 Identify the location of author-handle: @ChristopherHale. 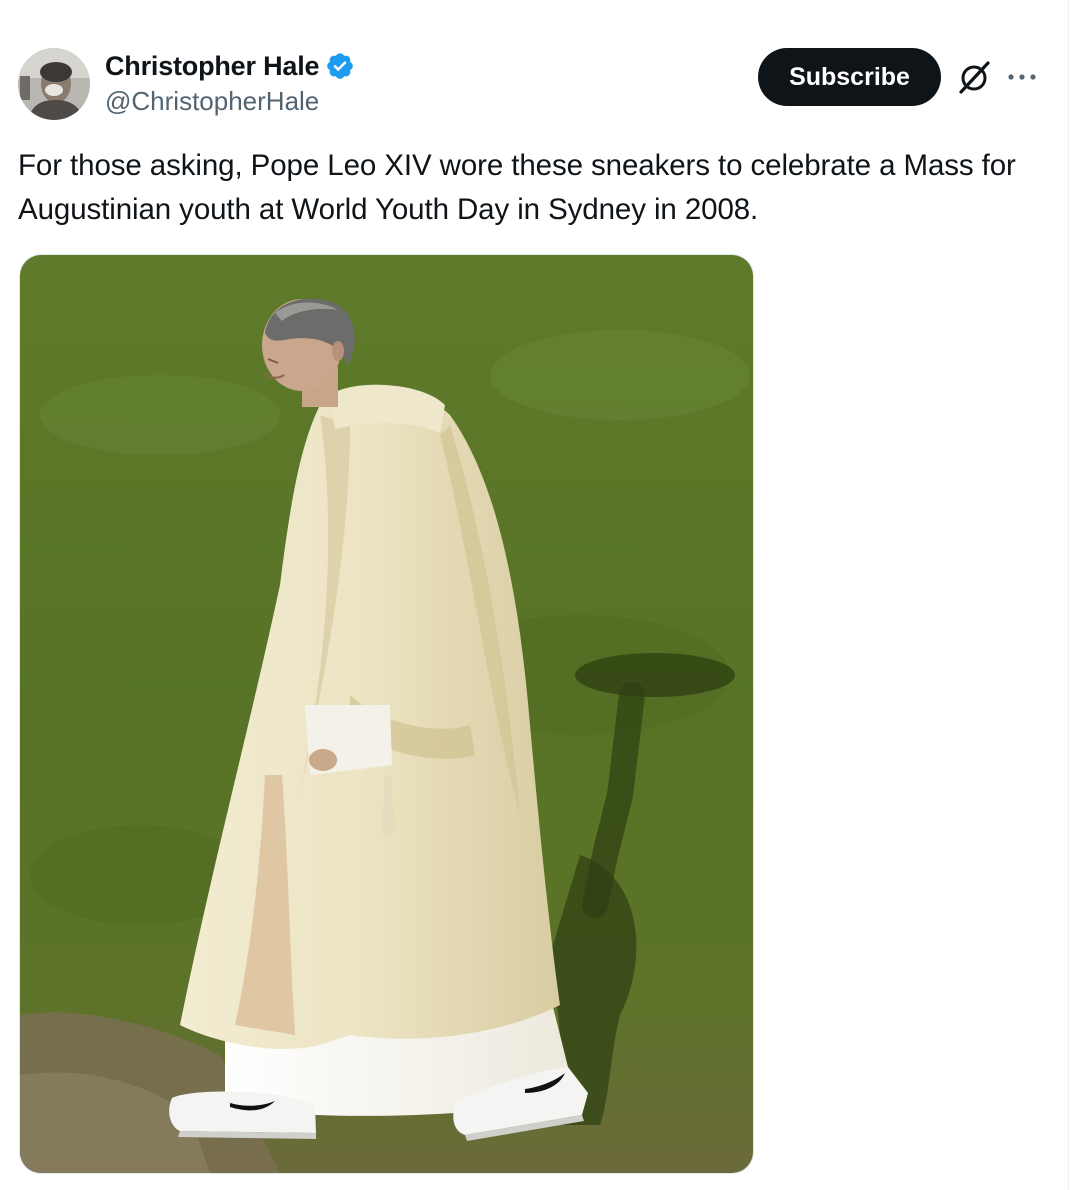
(212, 101).